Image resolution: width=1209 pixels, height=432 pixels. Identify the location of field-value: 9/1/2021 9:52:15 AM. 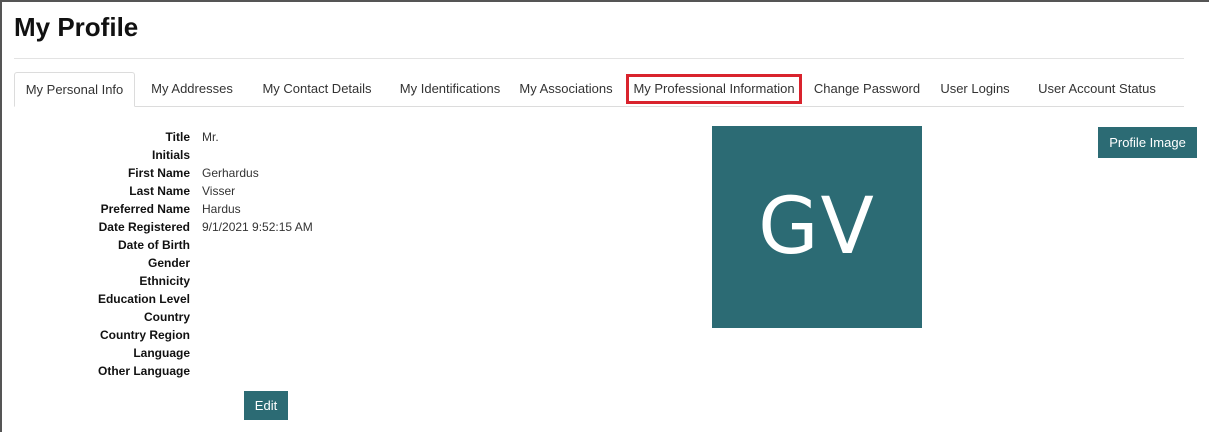
(257, 227).